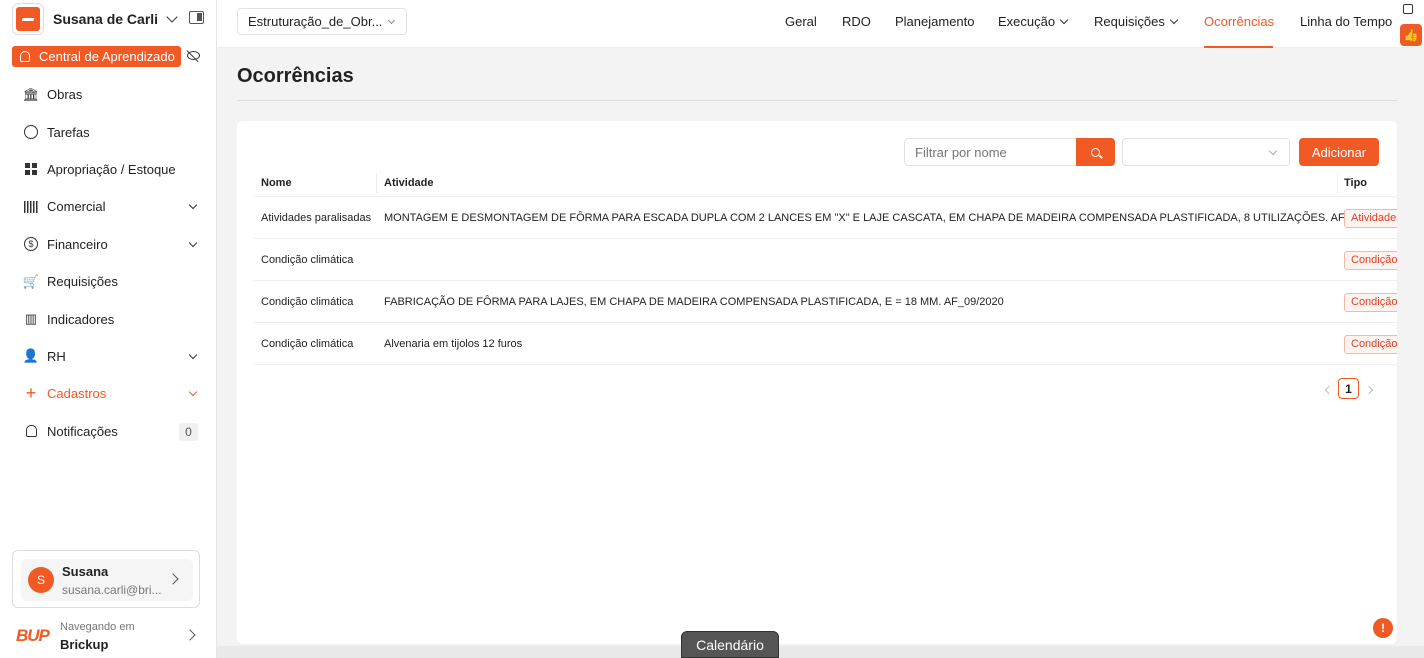 The image size is (1424, 658). I want to click on pagination-prev-icon, so click(1329, 390).